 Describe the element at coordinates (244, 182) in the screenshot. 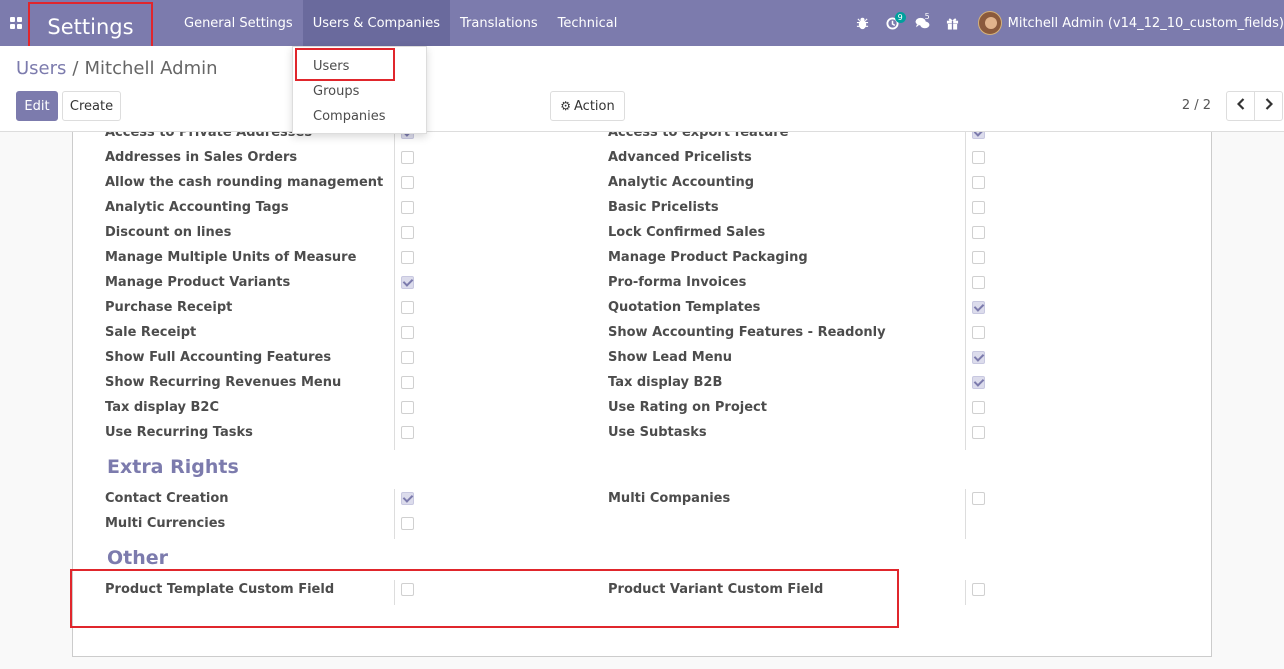

I see `field-label: Allow the cash rounding management` at that location.